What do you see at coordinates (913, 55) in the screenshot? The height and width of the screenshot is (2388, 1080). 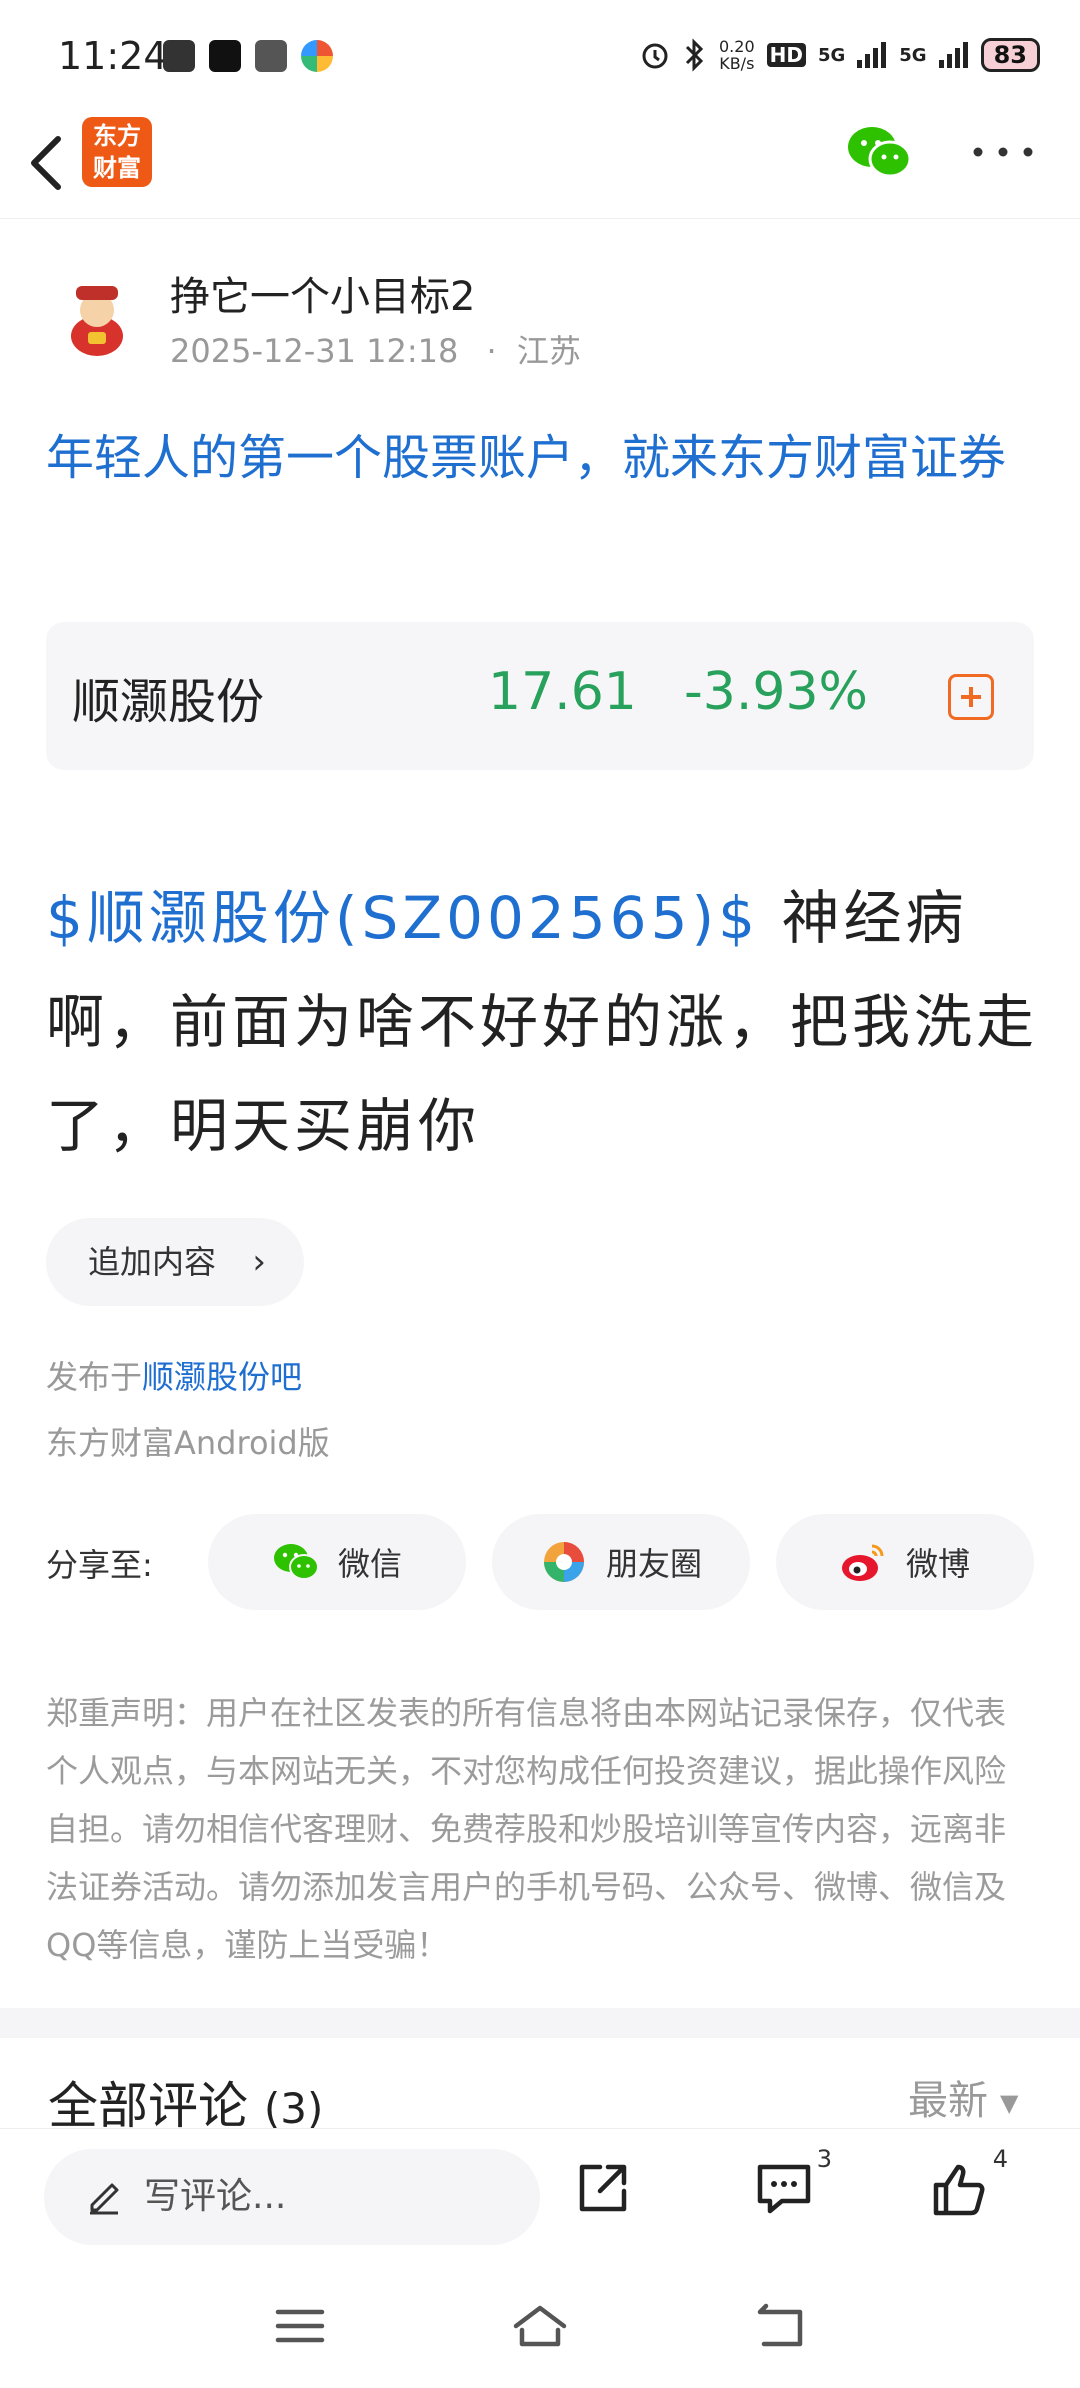 I see `sim2-label: 5G` at bounding box center [913, 55].